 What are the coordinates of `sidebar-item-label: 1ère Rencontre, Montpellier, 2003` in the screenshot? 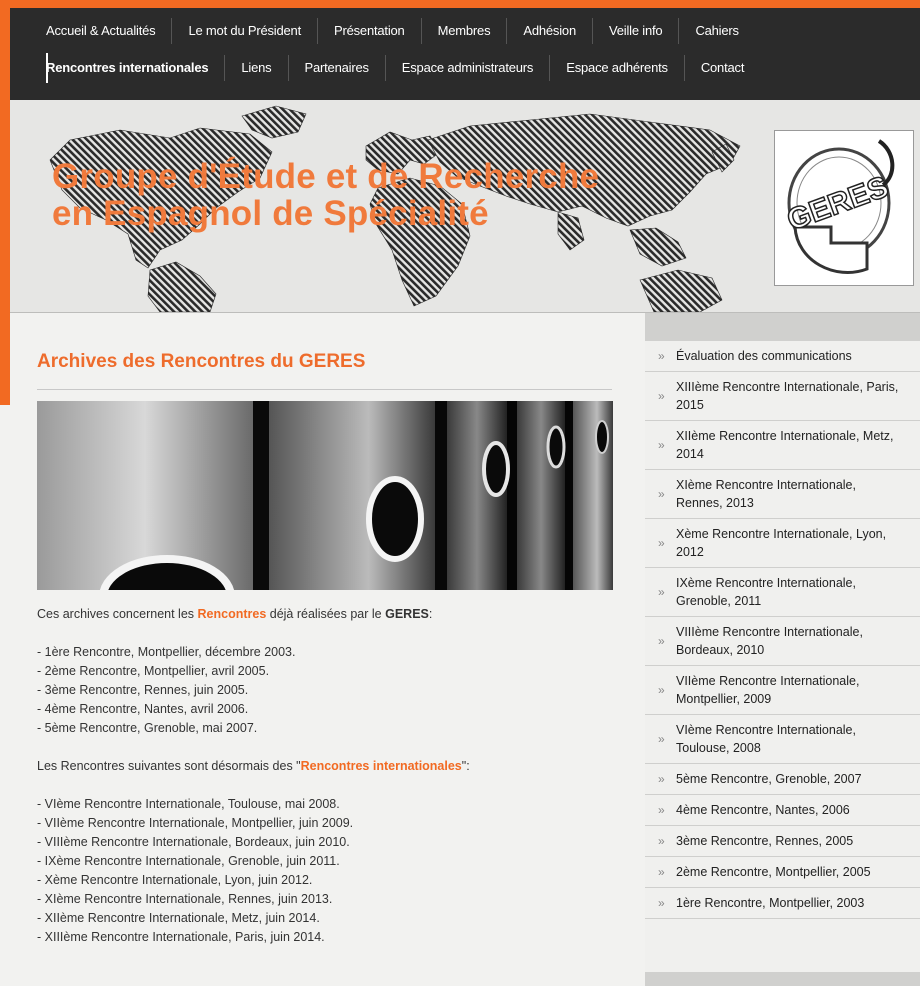 It's located at (770, 903).